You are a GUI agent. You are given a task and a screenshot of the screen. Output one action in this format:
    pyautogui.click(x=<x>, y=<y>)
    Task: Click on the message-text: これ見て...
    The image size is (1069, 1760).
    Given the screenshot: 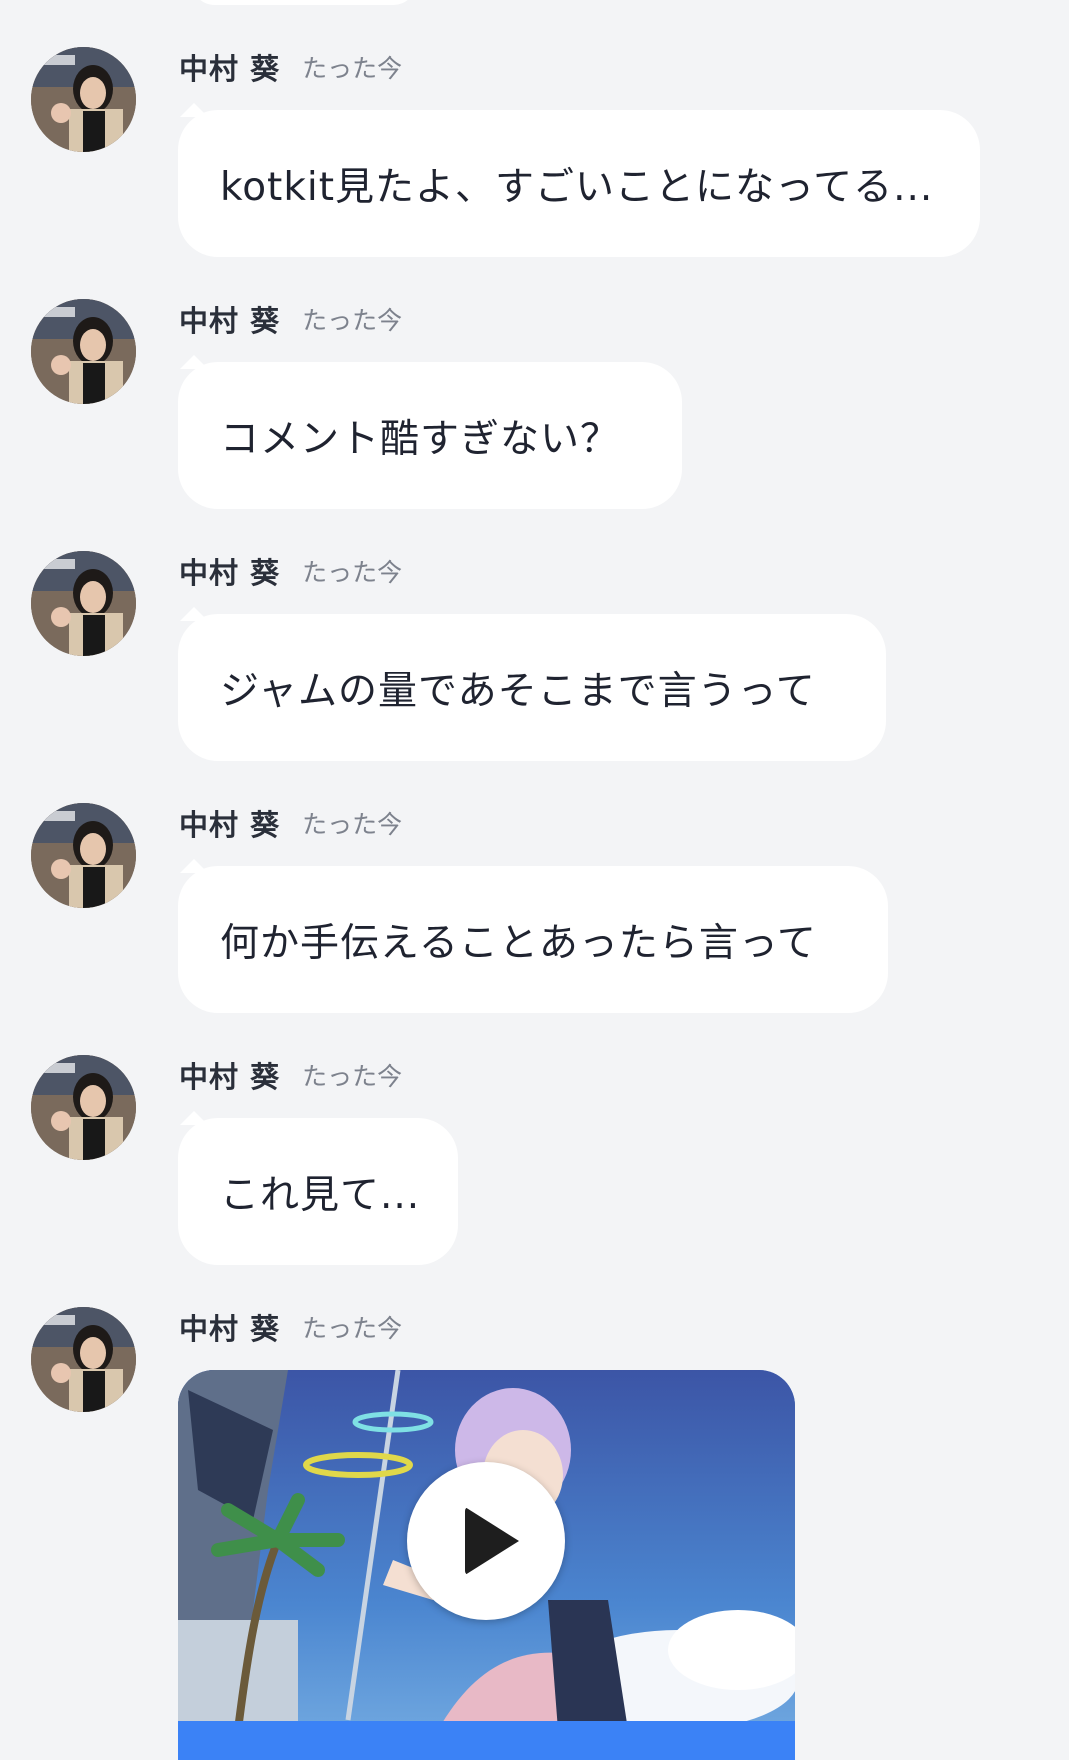 What is the action you would take?
    pyautogui.click(x=320, y=1195)
    